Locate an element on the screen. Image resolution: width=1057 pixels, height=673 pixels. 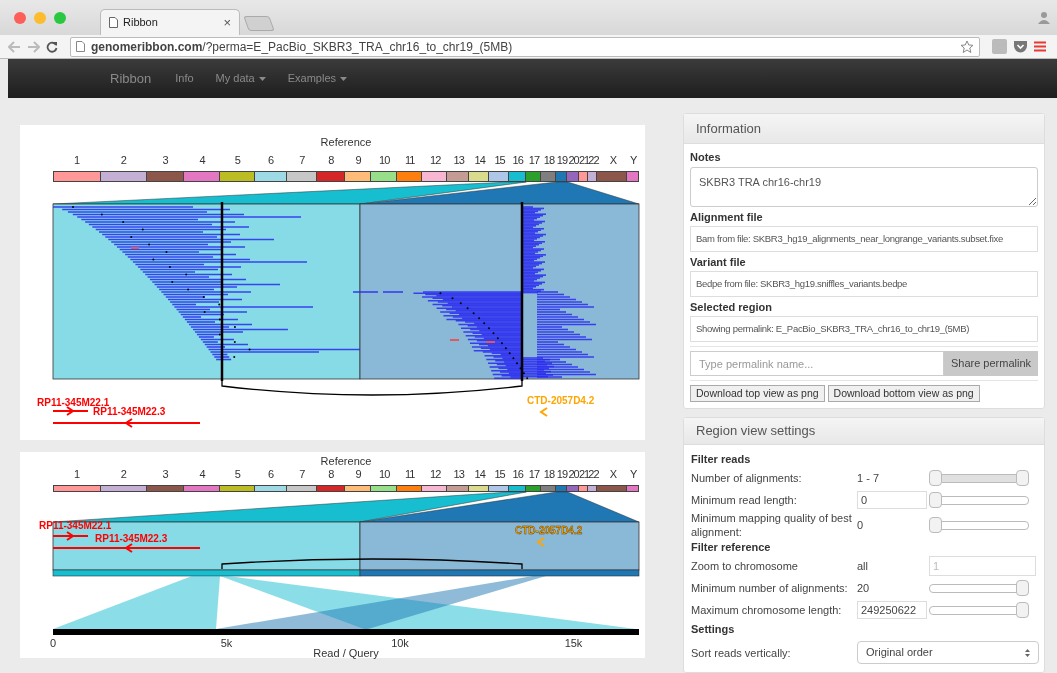
address-bar: genomeribbon.com/?perma=E_PacBio_SKBR3_TRA_chr16_to_chr19_(5MB) is located at coordinates (525, 46).